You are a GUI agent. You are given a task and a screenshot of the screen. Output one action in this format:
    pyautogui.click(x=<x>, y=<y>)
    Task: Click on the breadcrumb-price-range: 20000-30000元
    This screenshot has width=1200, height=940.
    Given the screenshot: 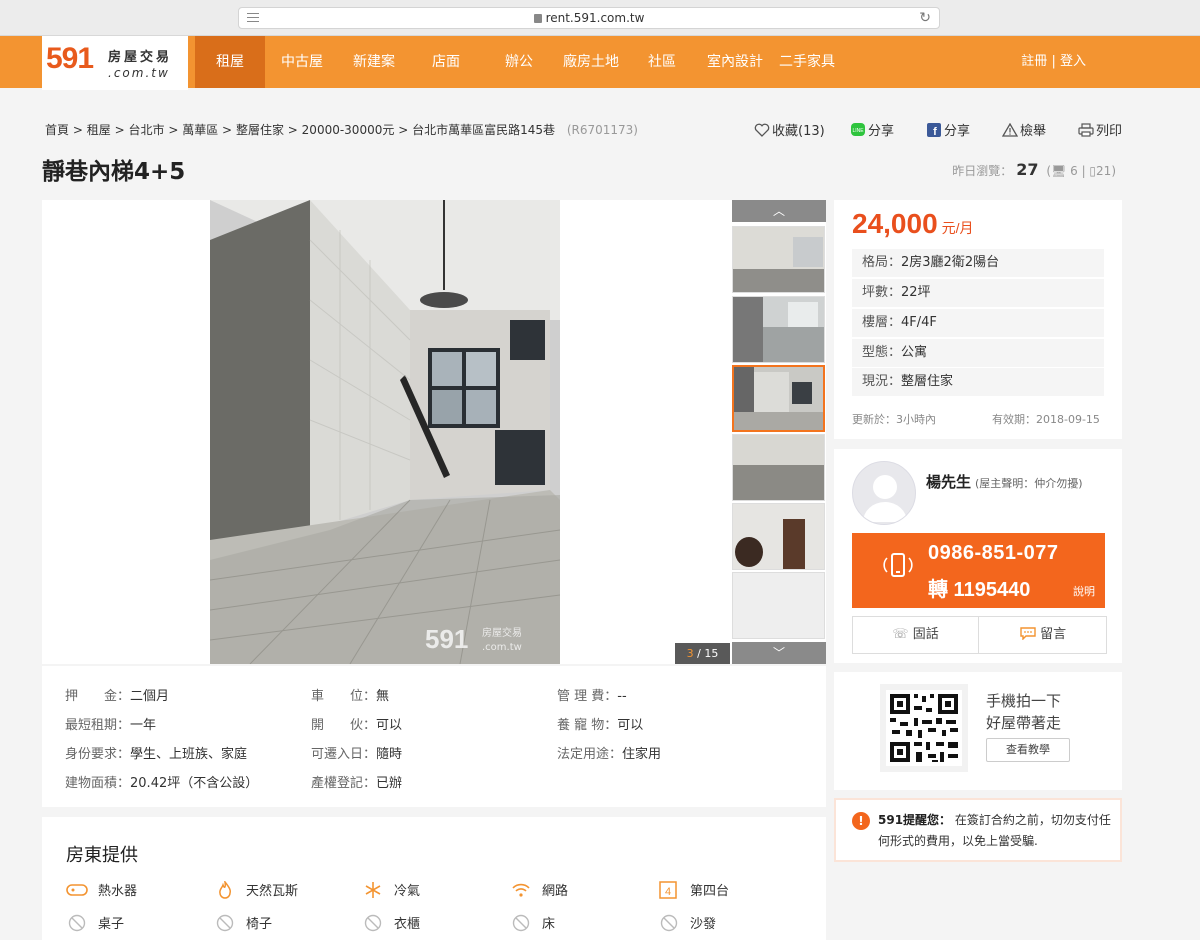 What is the action you would take?
    pyautogui.click(x=348, y=130)
    